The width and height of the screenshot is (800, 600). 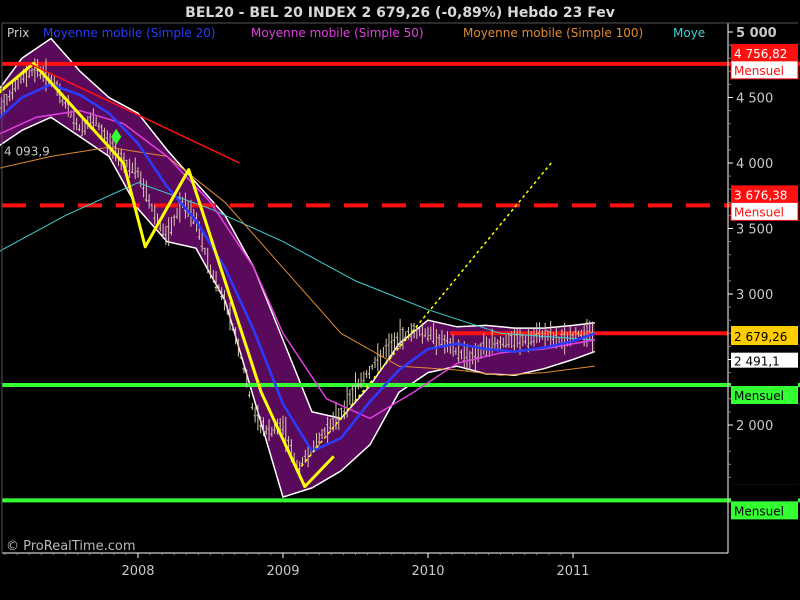 What do you see at coordinates (760, 337) in the screenshot?
I see `price-badge-value: 2 679,26` at bounding box center [760, 337].